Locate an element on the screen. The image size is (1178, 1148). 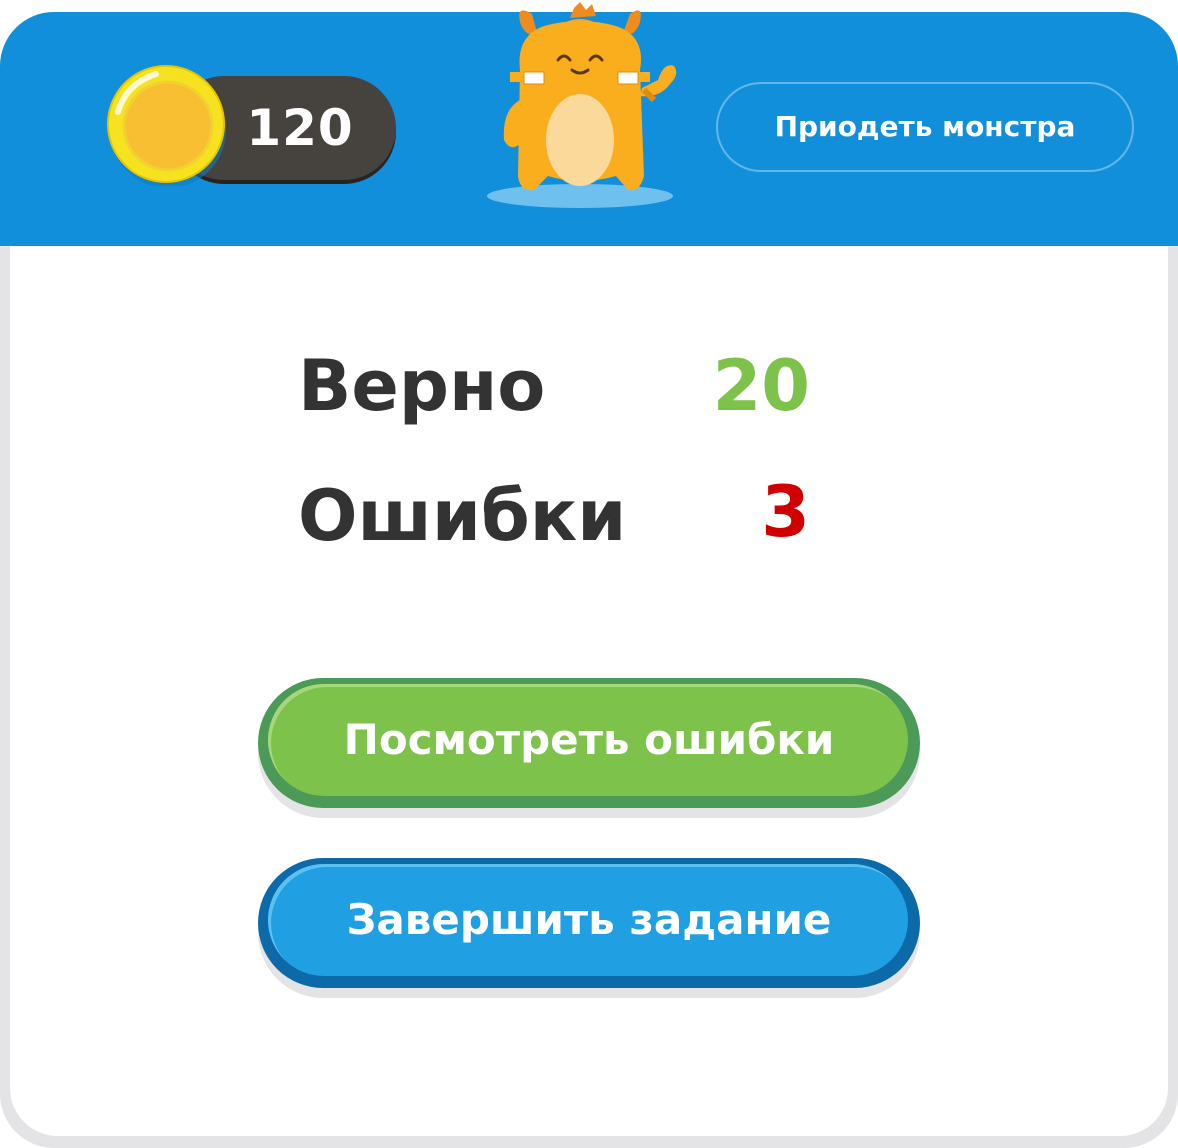
errors-label: Ошибки is located at coordinates (462, 516).